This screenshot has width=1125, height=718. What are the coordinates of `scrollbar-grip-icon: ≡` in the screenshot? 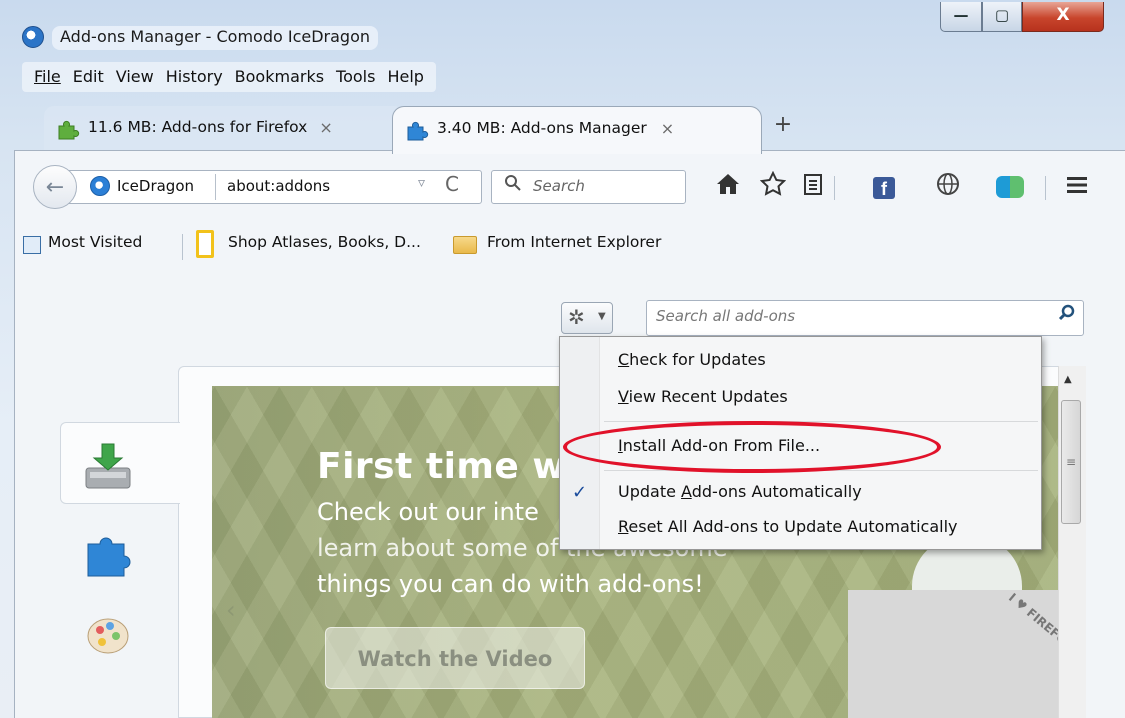 It's located at (1071, 462).